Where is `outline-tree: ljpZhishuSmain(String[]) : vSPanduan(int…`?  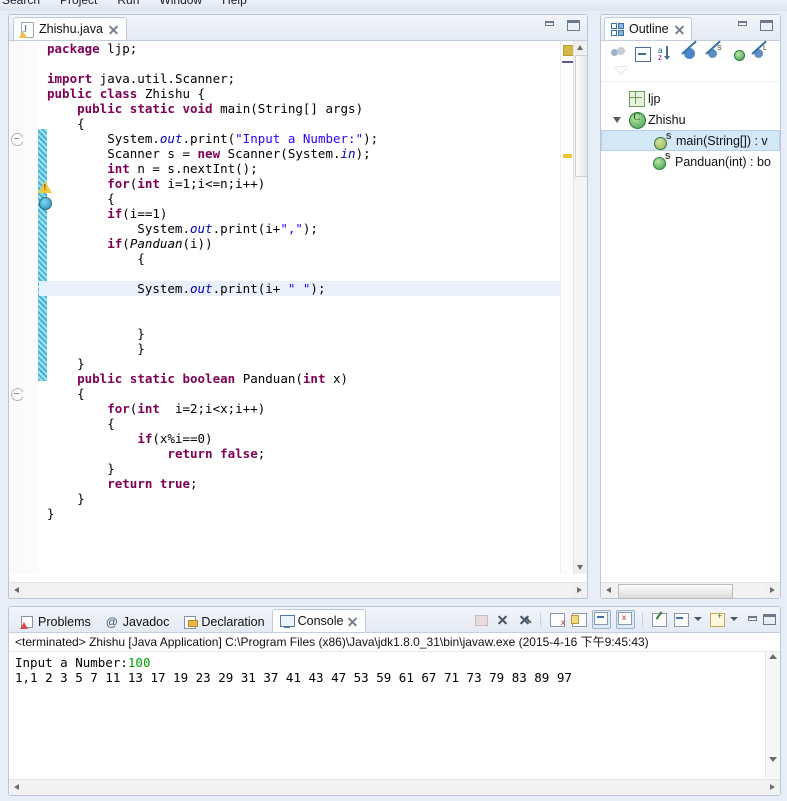 outline-tree: ljpZhishuSmain(String[]) : vSPanduan(int… is located at coordinates (690, 127).